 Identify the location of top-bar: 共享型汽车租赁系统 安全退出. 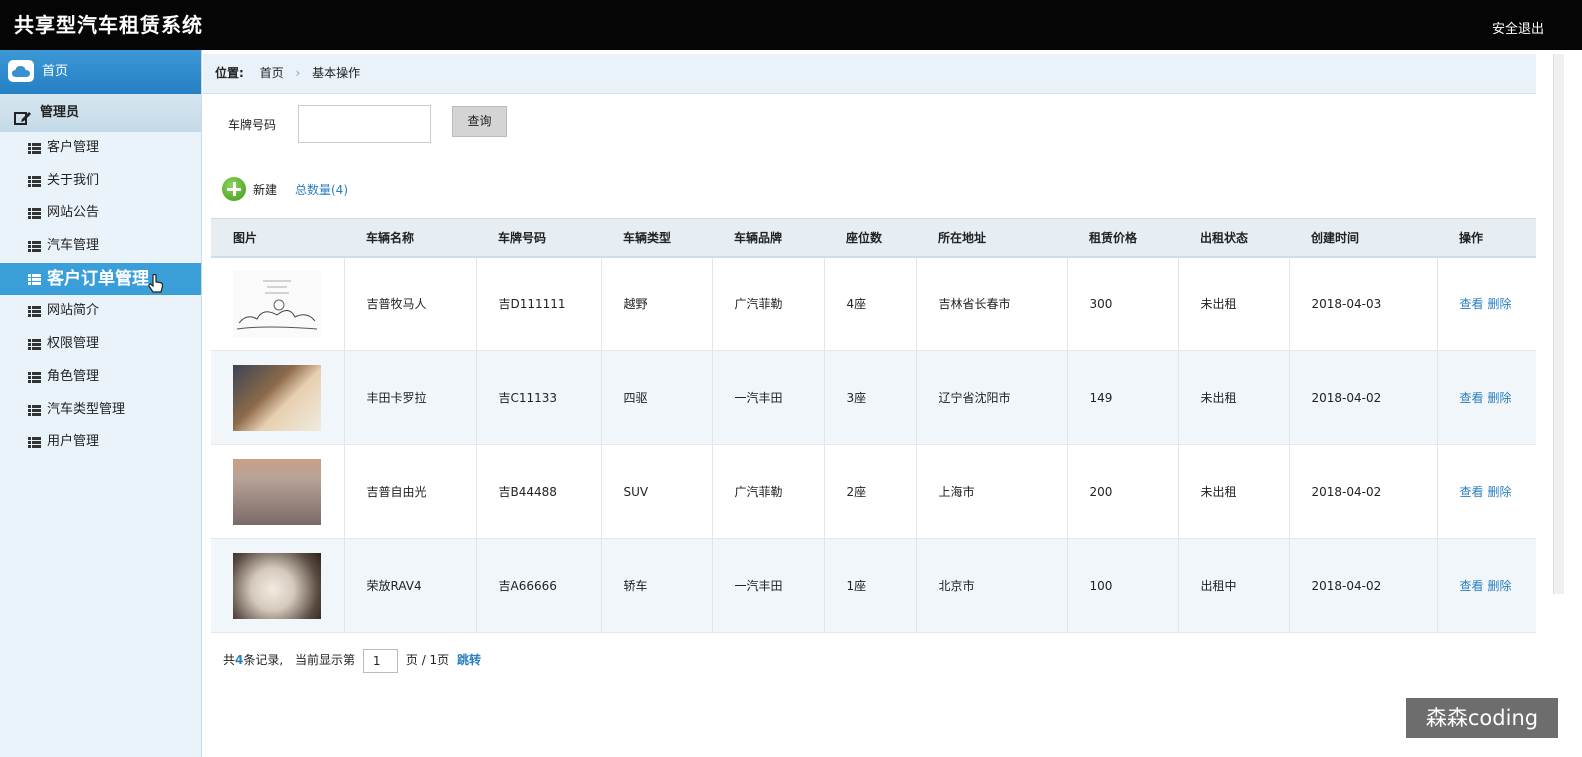
(791, 25).